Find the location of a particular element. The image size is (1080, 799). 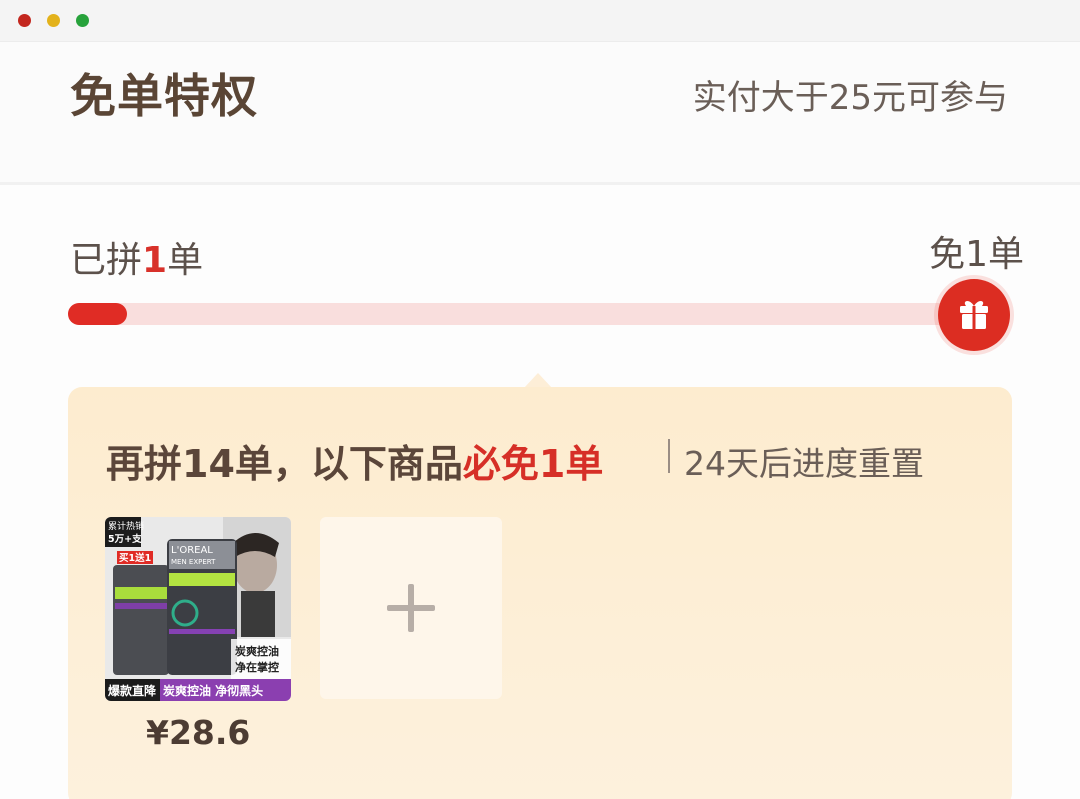

page-title: 免单特权 is located at coordinates (164, 96).